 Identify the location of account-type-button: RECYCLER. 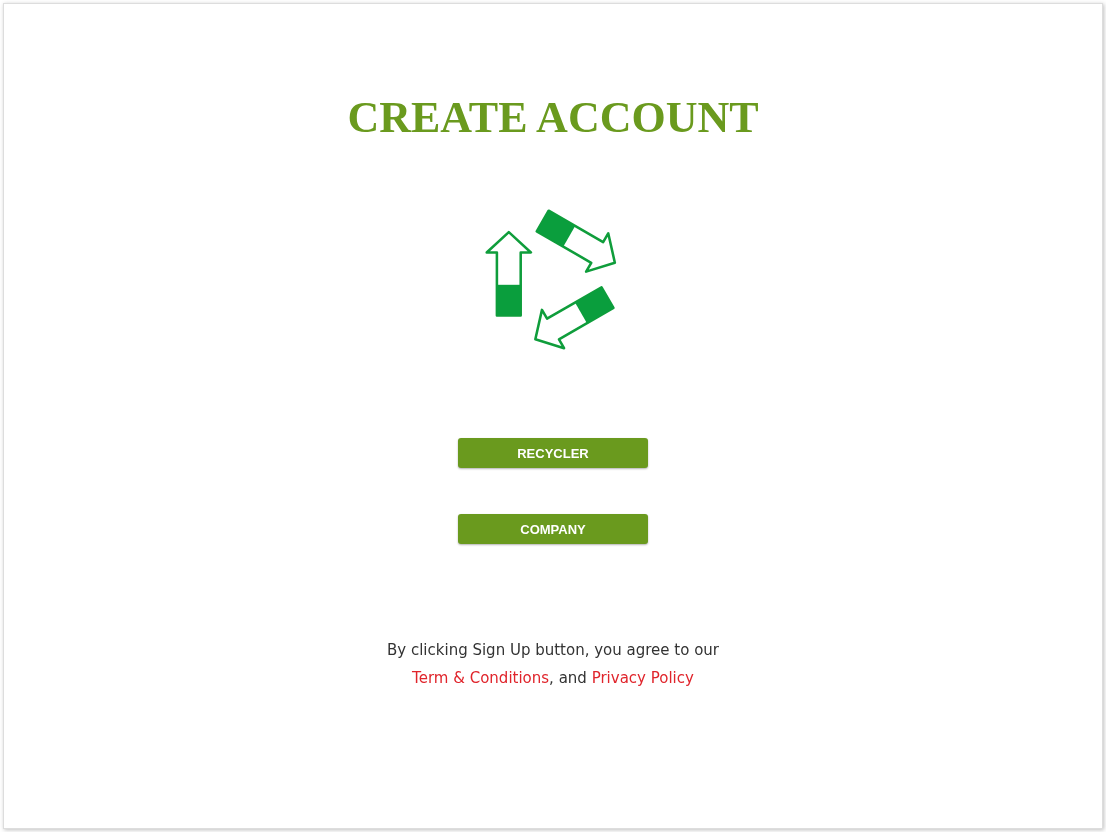
(553, 453).